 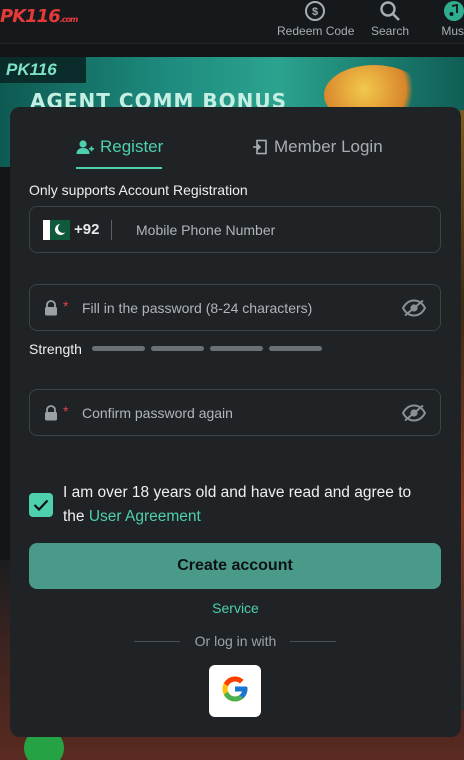 What do you see at coordinates (43, 70) in the screenshot?
I see `banner-badge: PK116` at bounding box center [43, 70].